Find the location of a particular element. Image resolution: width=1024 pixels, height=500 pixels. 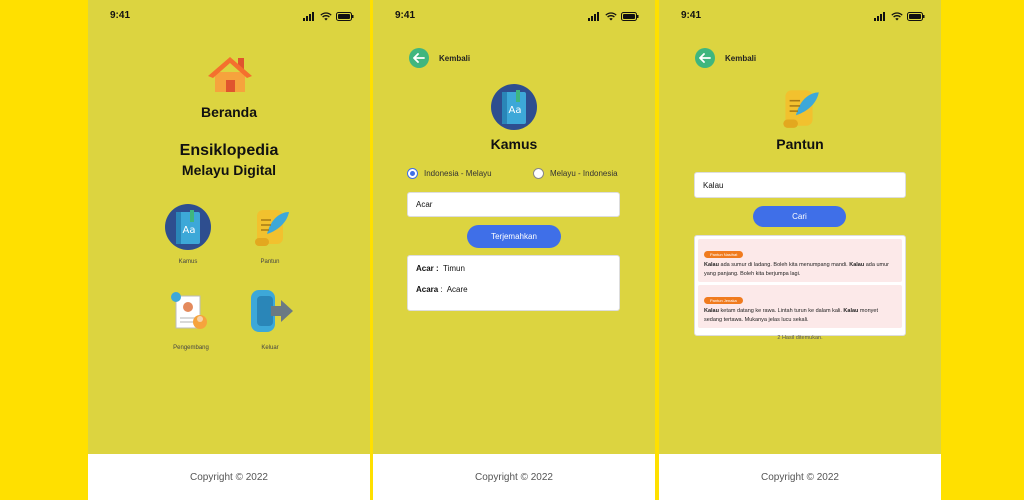

result-count: 2 Hasil ditemukan. is located at coordinates (800, 338).